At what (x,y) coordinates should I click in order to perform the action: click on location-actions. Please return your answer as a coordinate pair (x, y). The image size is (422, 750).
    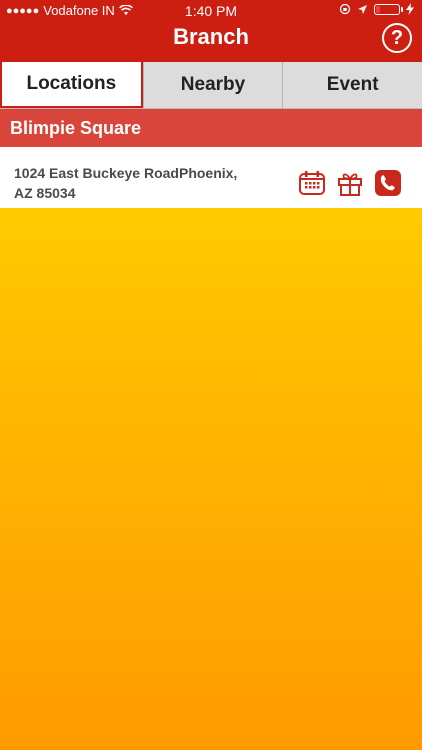
    Looking at the image, I should click on (350, 183).